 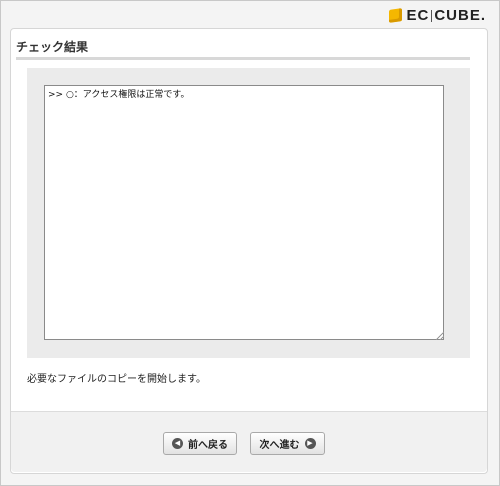 What do you see at coordinates (310, 443) in the screenshot?
I see `arrow-right-icon: ▶` at bounding box center [310, 443].